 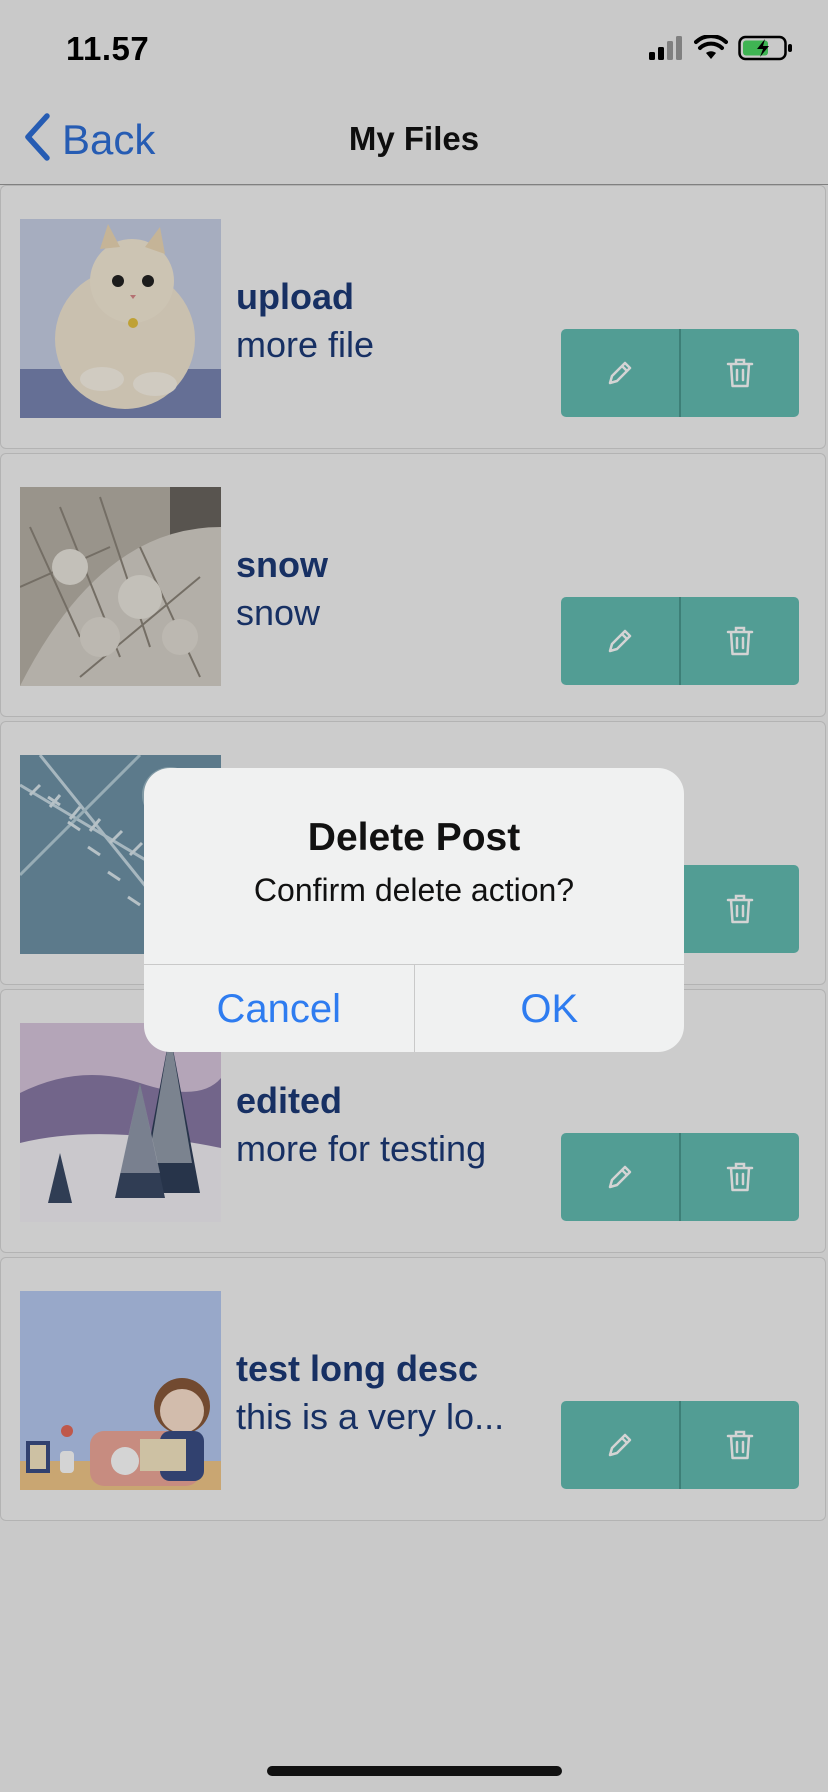 I want to click on dialog-actions: Cancel OK, so click(x=414, y=1008).